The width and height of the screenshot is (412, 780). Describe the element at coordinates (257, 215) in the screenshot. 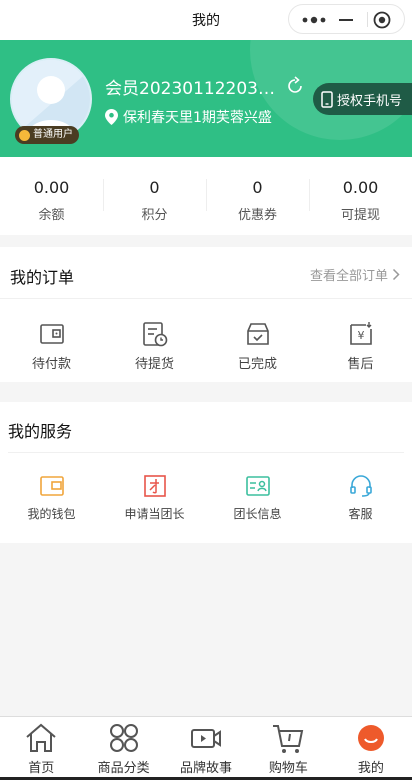

I see `stat-label: 优惠券` at that location.